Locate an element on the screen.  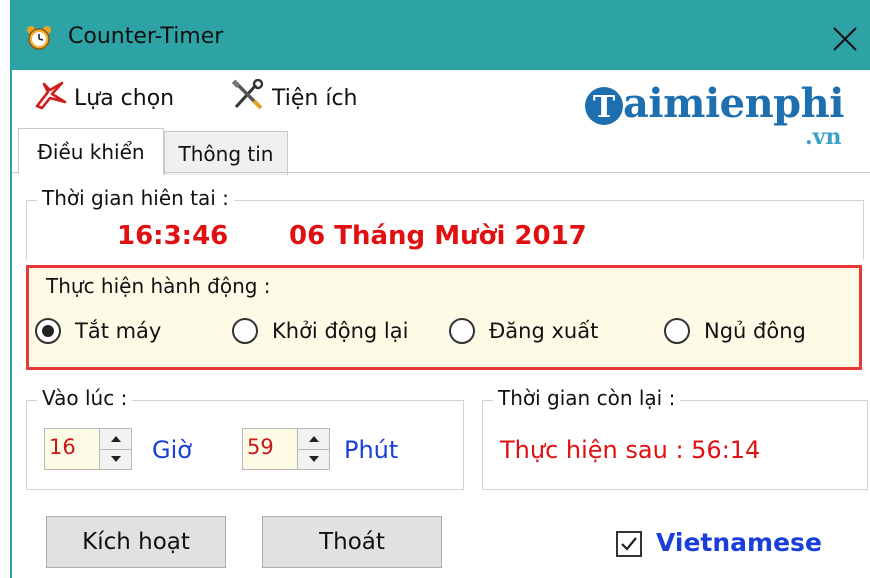
window-title: Counter-Timer is located at coordinates (146, 36).